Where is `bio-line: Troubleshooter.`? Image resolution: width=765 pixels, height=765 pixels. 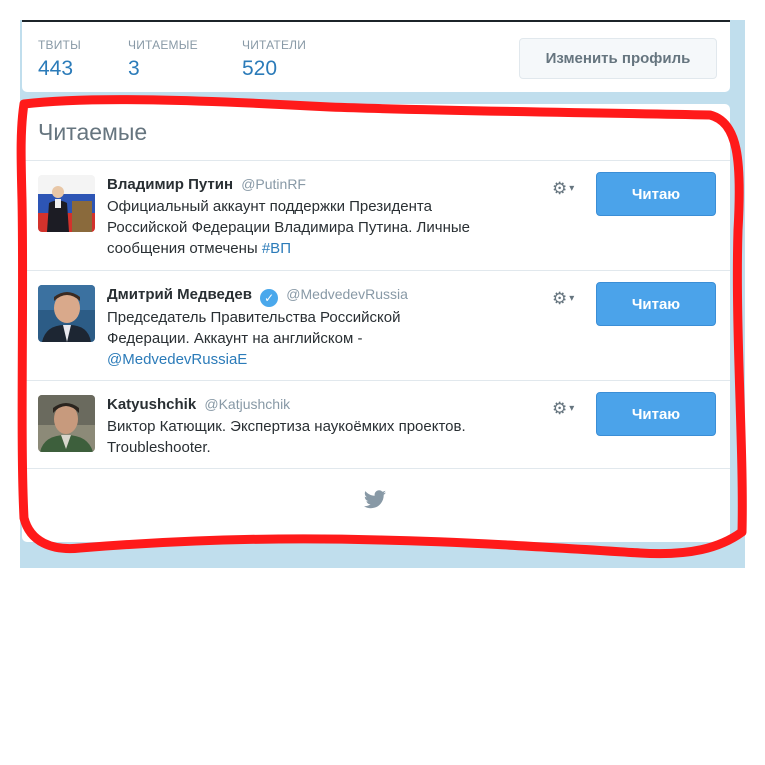 bio-line: Troubleshooter. is located at coordinates (159, 447).